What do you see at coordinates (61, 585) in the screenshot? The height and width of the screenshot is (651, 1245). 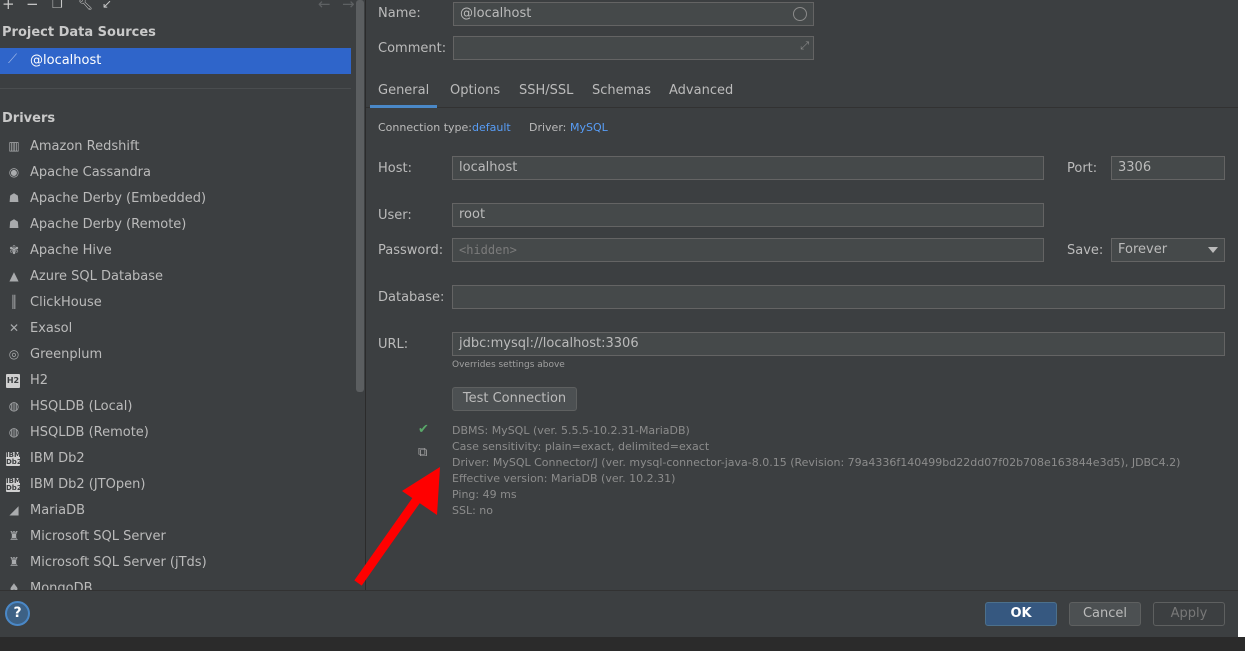 I see `driver-label: MongoDB` at bounding box center [61, 585].